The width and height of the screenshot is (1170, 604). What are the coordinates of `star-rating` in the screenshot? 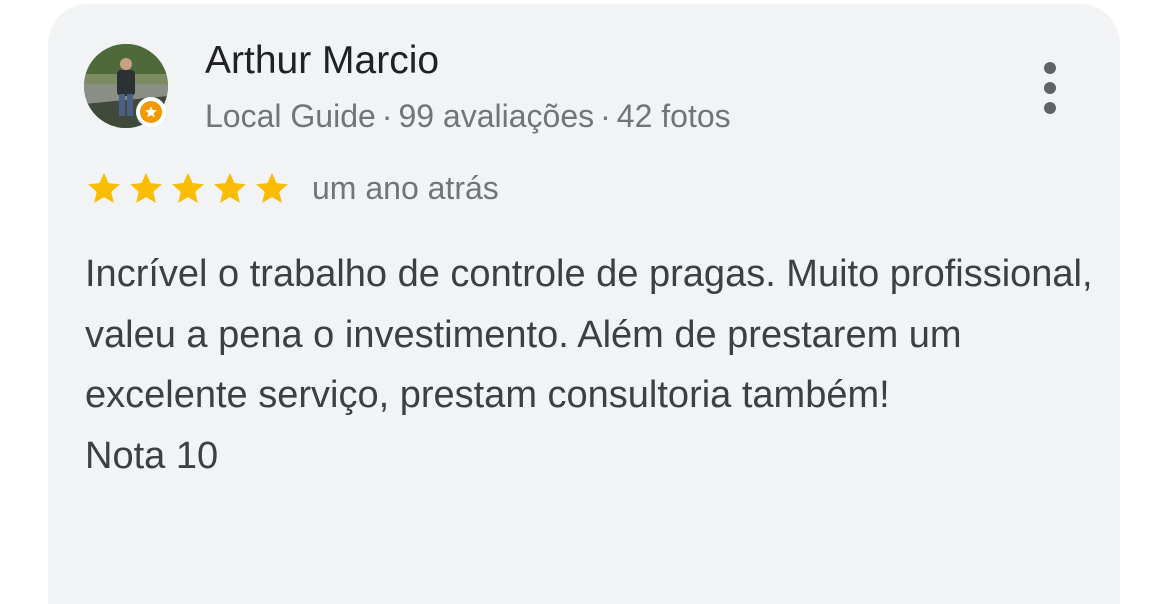 It's located at (188, 189).